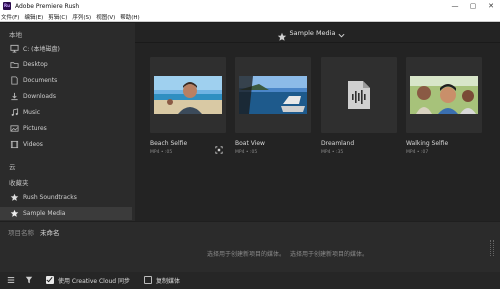 The height and width of the screenshot is (289, 500). I want to click on media-card-walking-selfie: Walking Selfie MP4 • :07, so click(444, 106).